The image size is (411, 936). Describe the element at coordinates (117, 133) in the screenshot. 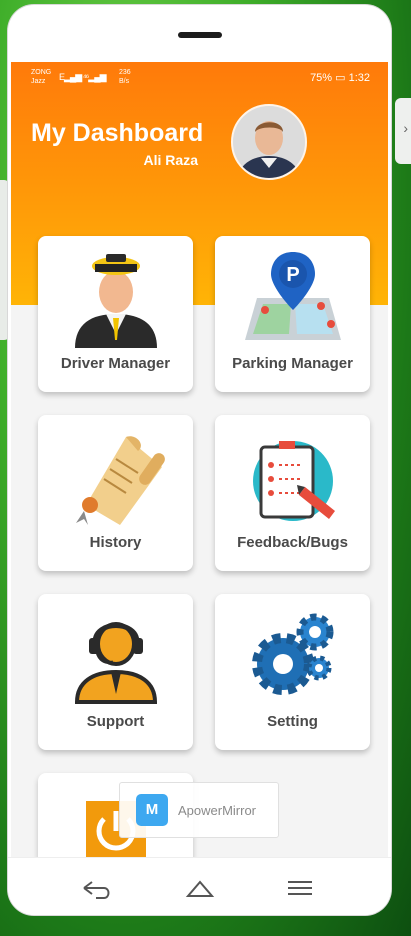

I see `page-title: My Dashboard` at that location.